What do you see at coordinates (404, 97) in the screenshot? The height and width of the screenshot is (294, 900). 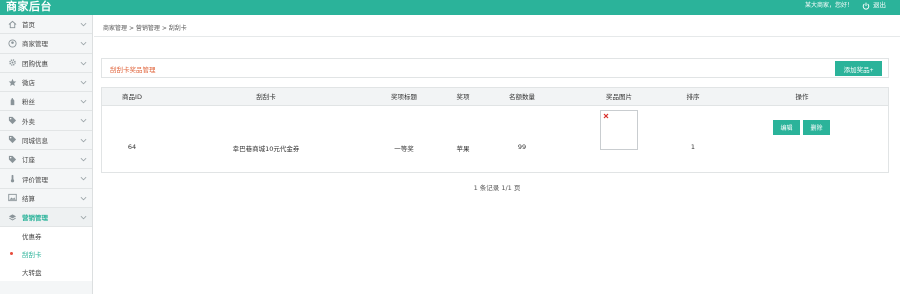 I see `column-header-prize-title: 奖项标题` at bounding box center [404, 97].